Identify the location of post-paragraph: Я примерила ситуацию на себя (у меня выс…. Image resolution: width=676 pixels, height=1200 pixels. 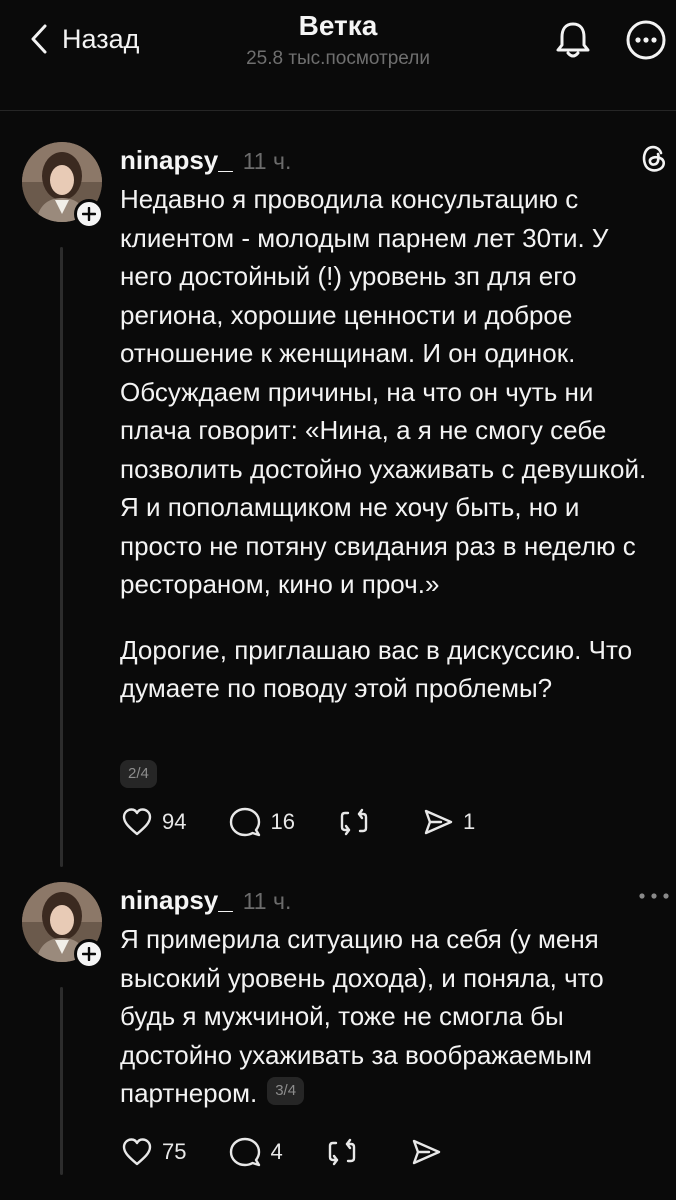
(362, 1016).